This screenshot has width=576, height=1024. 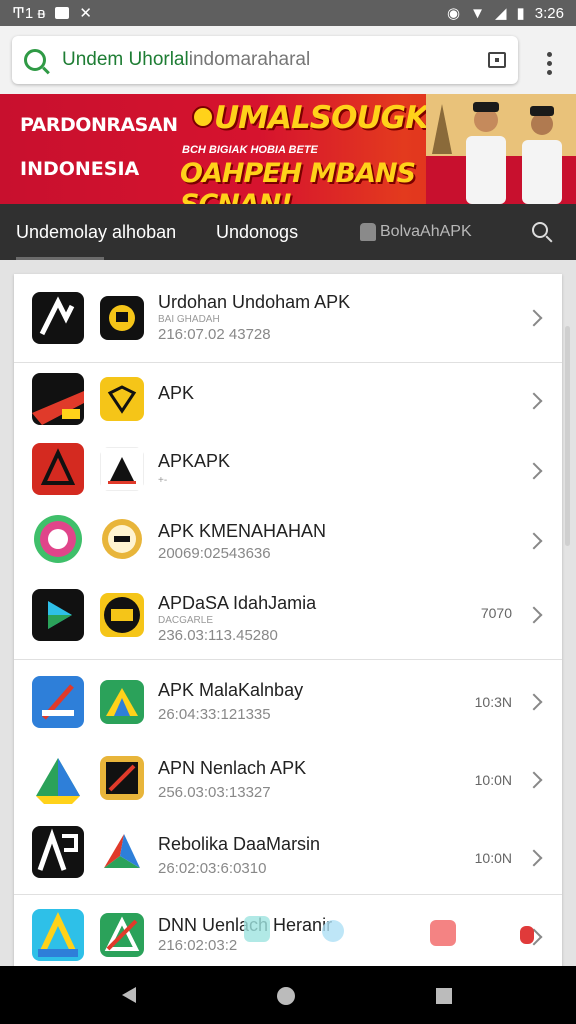 What do you see at coordinates (249, 59) in the screenshot?
I see `url-path: indomaraharal` at bounding box center [249, 59].